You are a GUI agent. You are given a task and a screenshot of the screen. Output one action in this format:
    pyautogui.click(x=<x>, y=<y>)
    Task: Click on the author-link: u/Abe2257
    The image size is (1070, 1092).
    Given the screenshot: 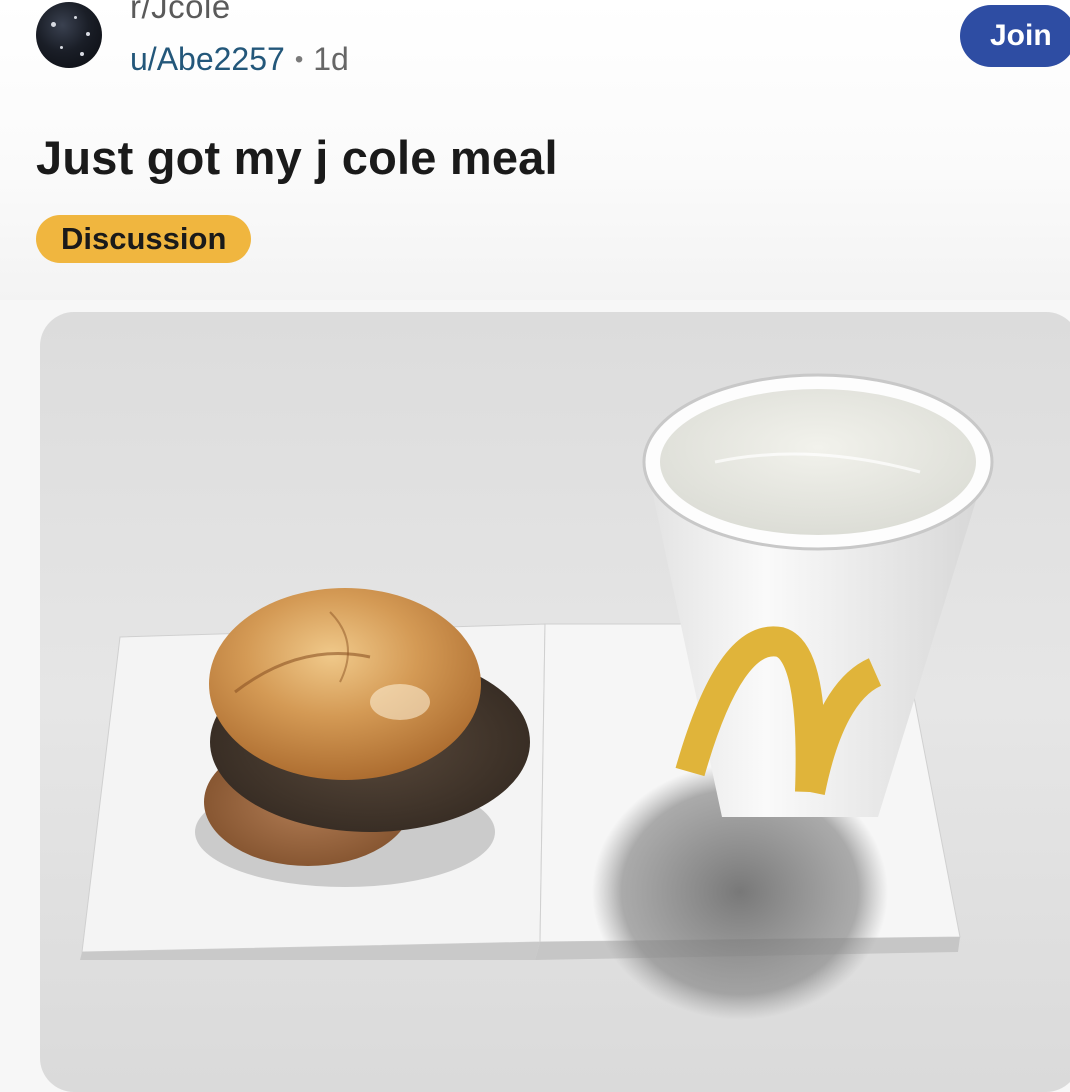 What is the action you would take?
    pyautogui.click(x=207, y=59)
    